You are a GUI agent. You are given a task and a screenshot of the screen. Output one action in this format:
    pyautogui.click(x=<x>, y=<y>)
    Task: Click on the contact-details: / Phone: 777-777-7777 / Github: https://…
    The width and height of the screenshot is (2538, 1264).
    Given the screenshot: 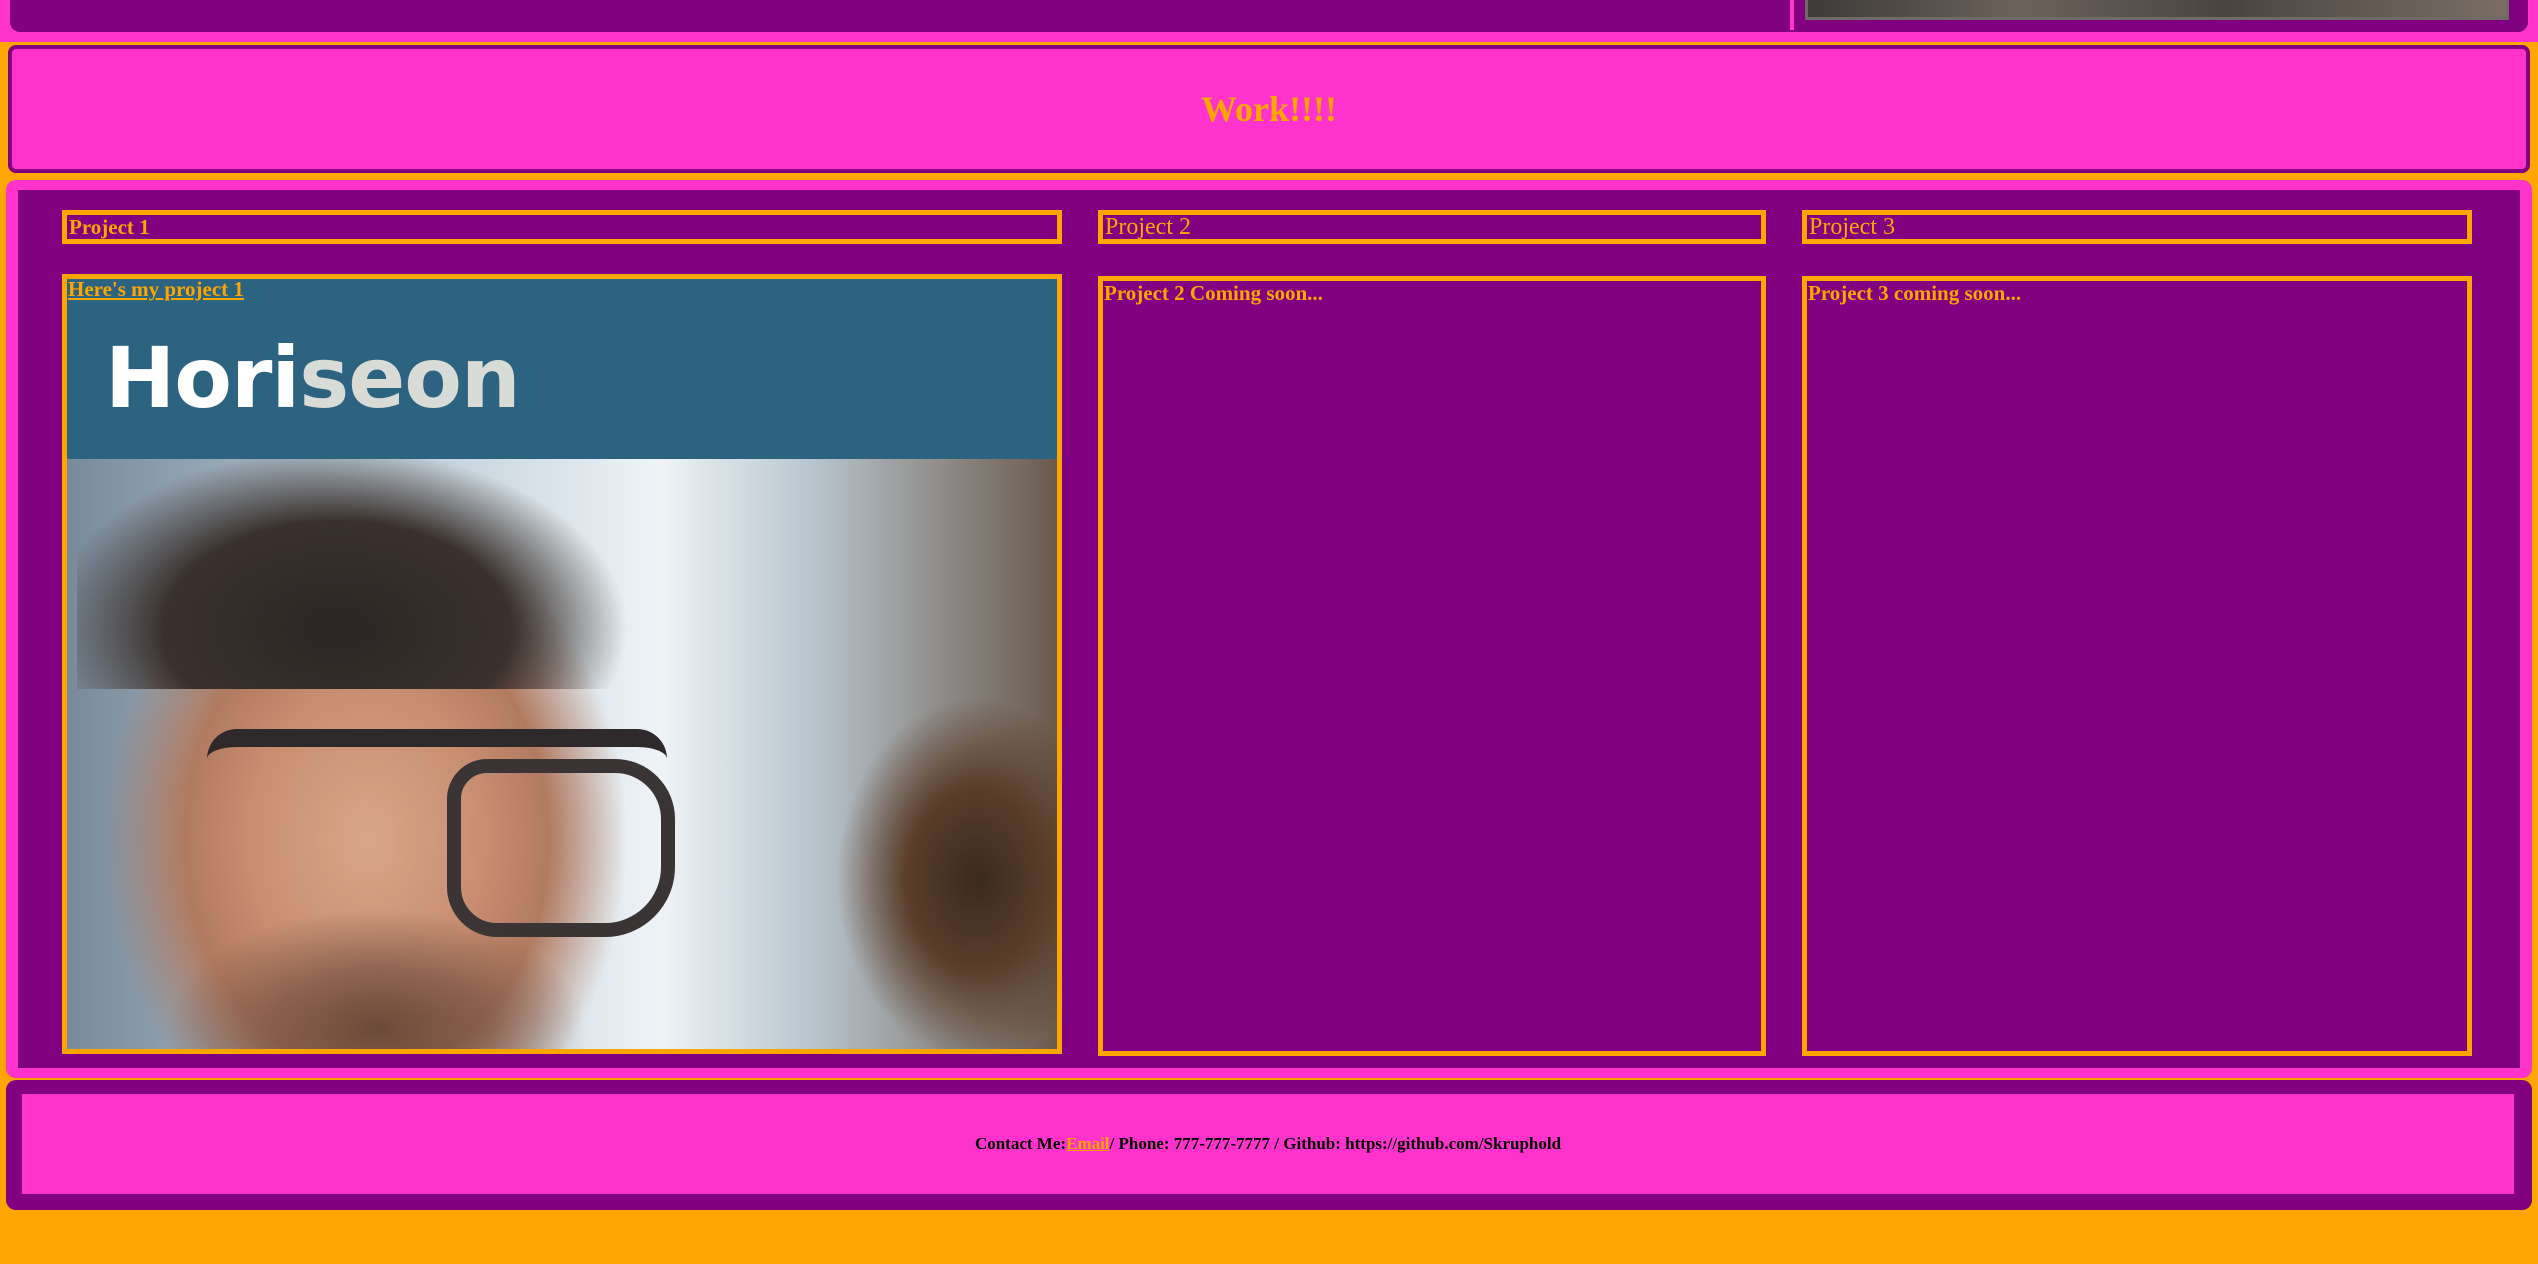 What is the action you would take?
    pyautogui.click(x=1335, y=1143)
    